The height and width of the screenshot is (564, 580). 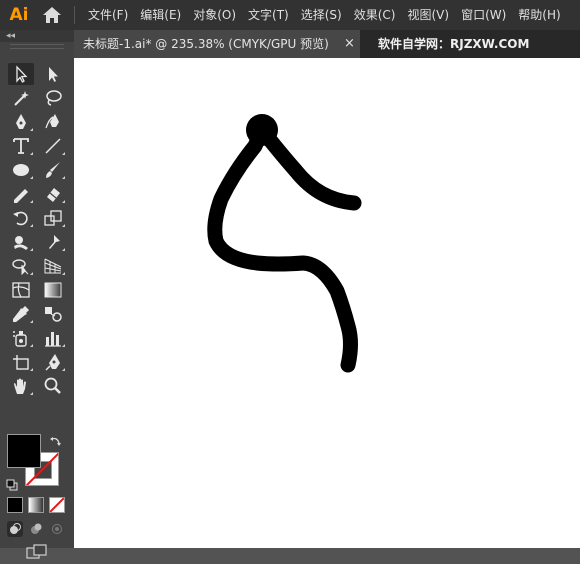 I want to click on draw-behind-button, so click(x=36, y=529).